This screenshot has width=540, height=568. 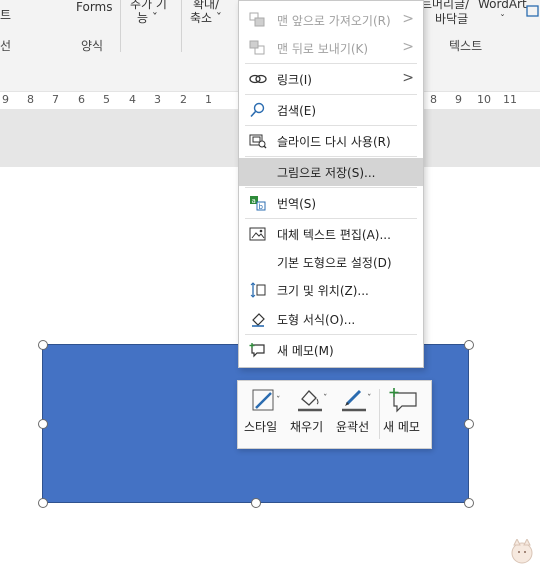 What do you see at coordinates (357, 401) in the screenshot?
I see `pen-outline-icon: ˇ` at bounding box center [357, 401].